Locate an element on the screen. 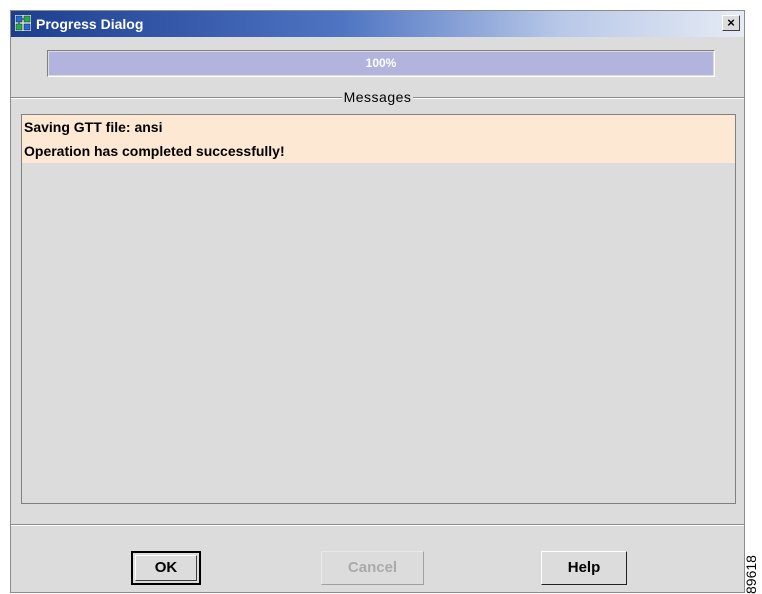 Image resolution: width=762 pixels, height=594 pixels. figure-id-label: 89618 is located at coordinates (751, 574).